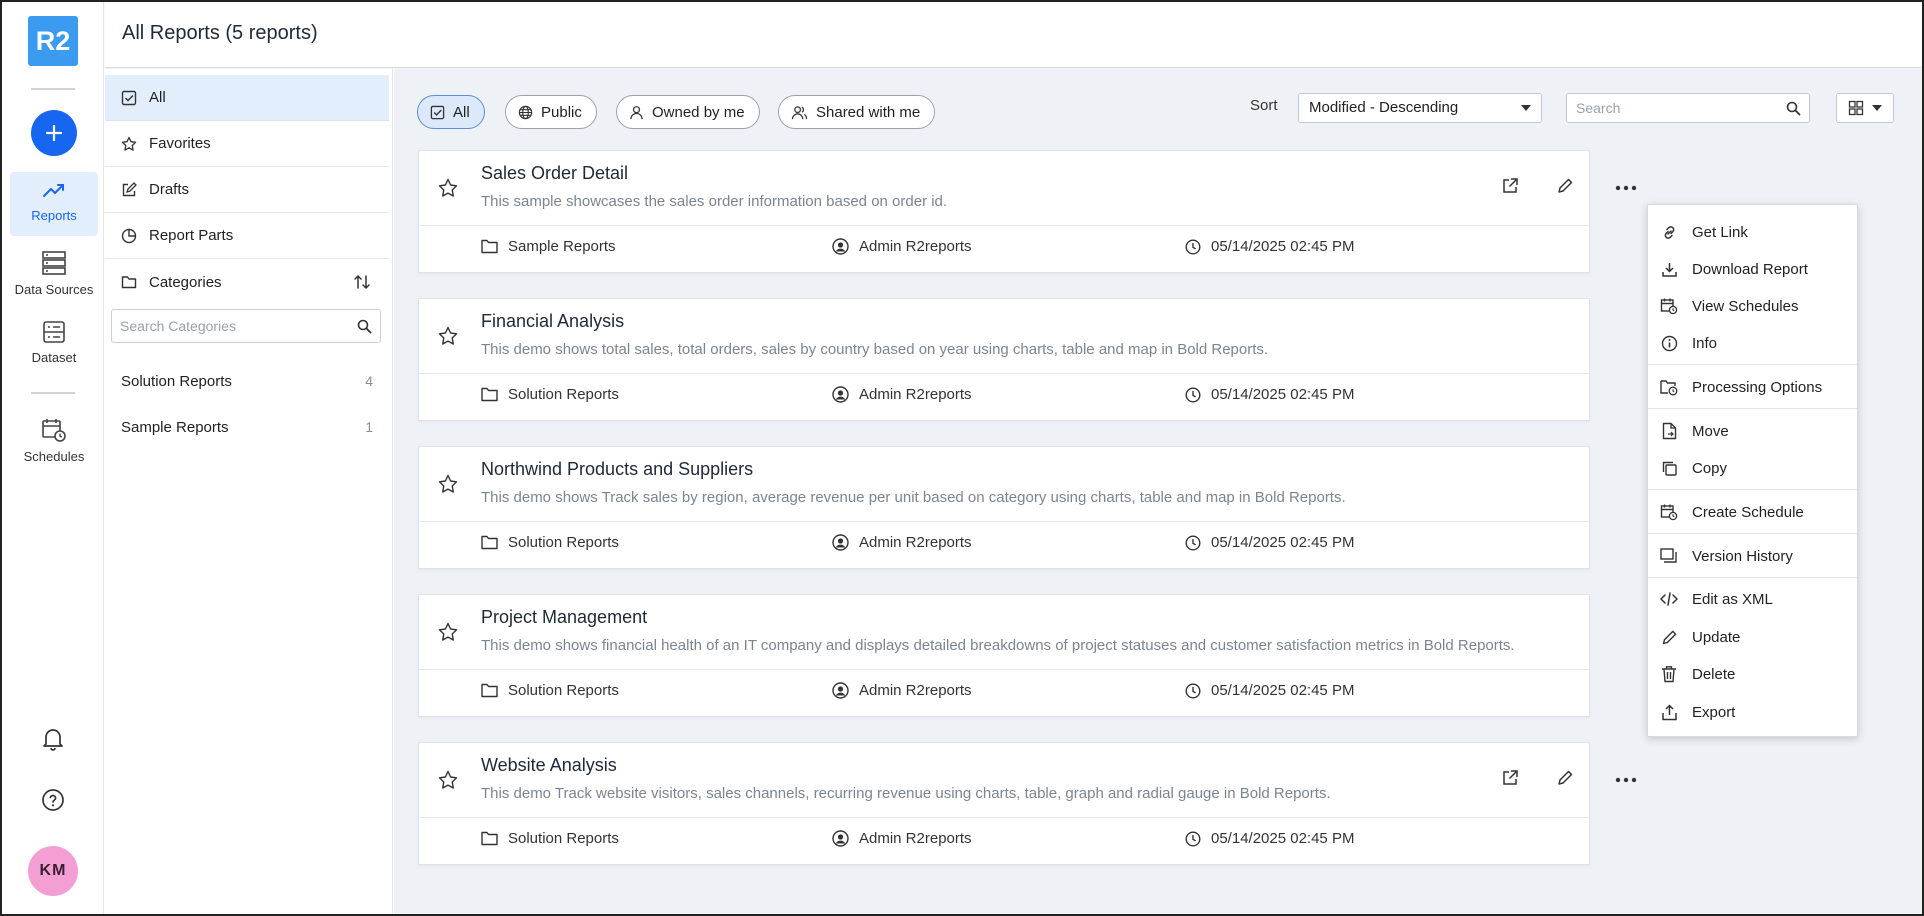 This screenshot has height=916, width=1924. I want to click on menu-item-label: Processing Options, so click(1757, 387).